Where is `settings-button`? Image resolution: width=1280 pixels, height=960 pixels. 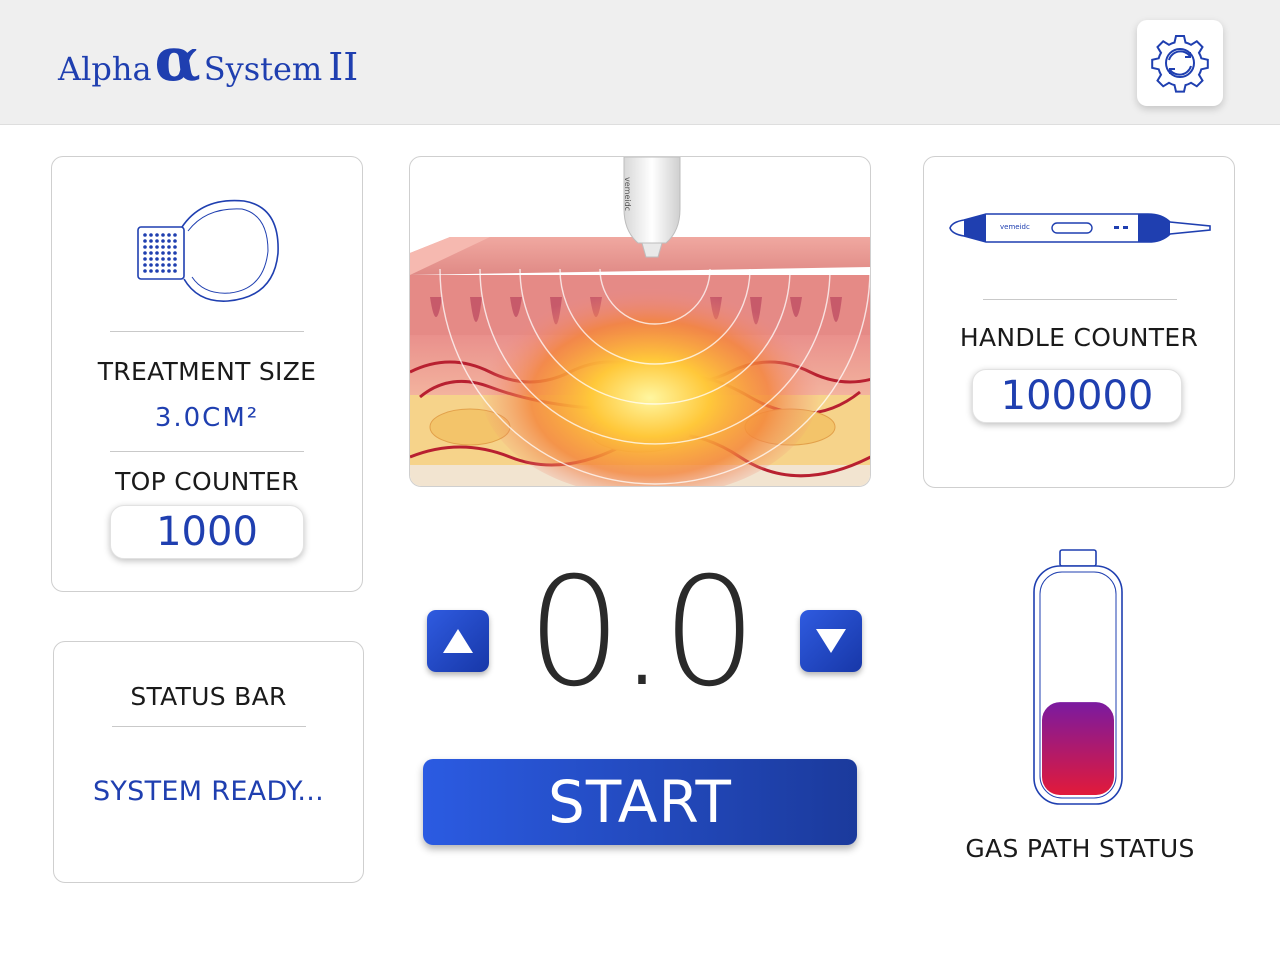 settings-button is located at coordinates (1180, 63).